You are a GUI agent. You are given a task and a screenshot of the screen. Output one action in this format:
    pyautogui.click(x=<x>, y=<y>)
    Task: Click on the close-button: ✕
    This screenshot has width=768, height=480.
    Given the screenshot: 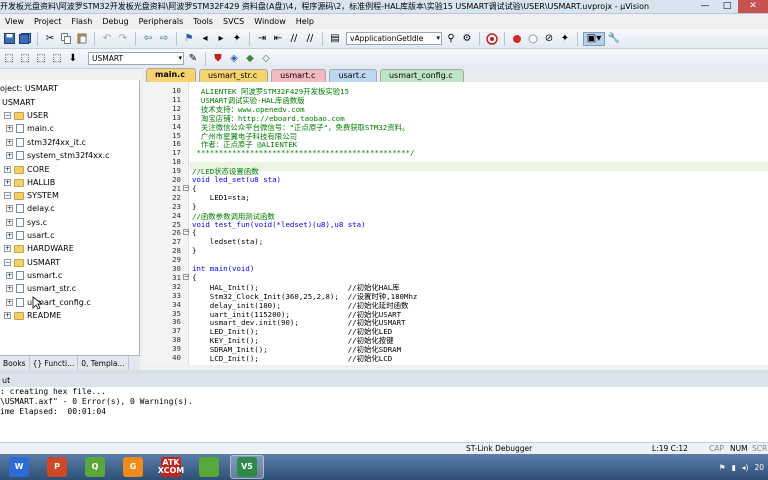 What is the action you would take?
    pyautogui.click(x=753, y=6)
    